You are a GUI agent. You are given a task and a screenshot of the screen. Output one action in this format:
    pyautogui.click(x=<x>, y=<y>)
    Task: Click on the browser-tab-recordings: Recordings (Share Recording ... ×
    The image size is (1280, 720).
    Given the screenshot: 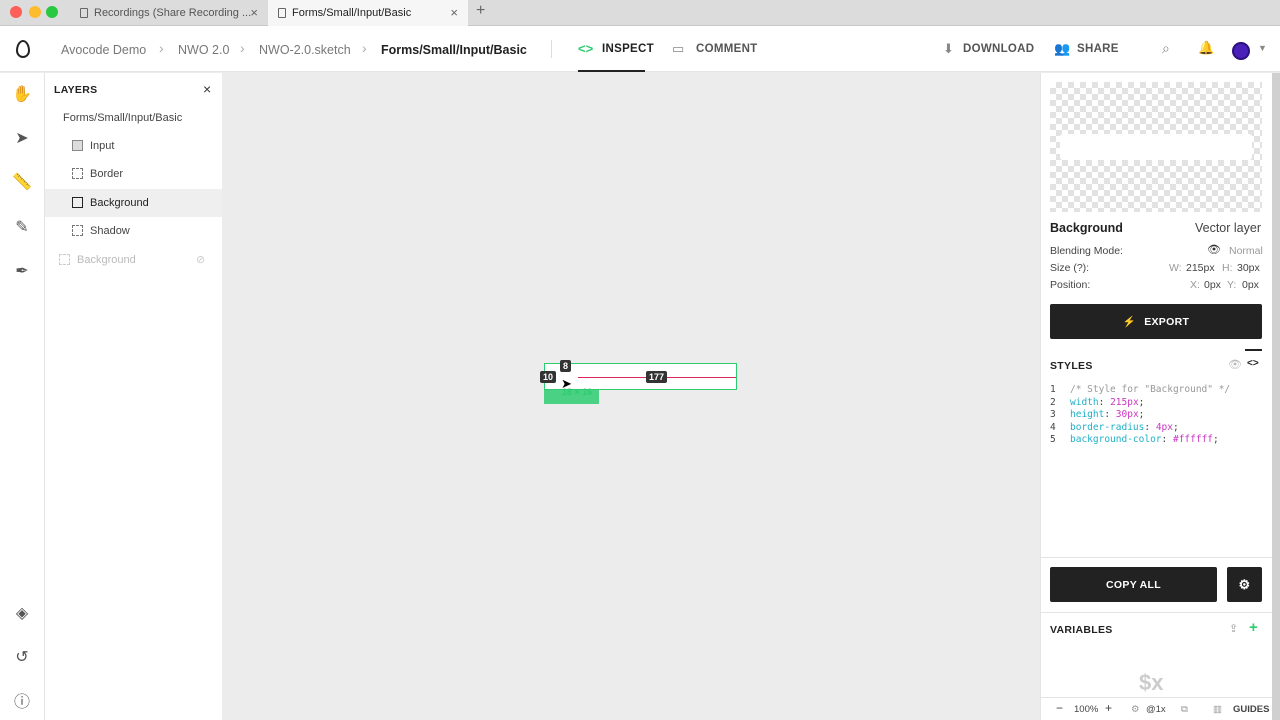 What is the action you would take?
    pyautogui.click(x=169, y=13)
    